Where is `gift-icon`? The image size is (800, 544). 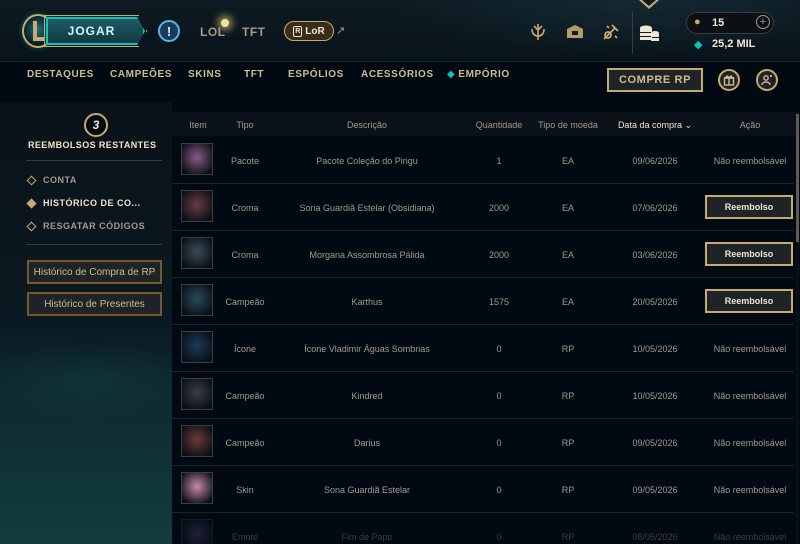 gift-icon is located at coordinates (729, 80).